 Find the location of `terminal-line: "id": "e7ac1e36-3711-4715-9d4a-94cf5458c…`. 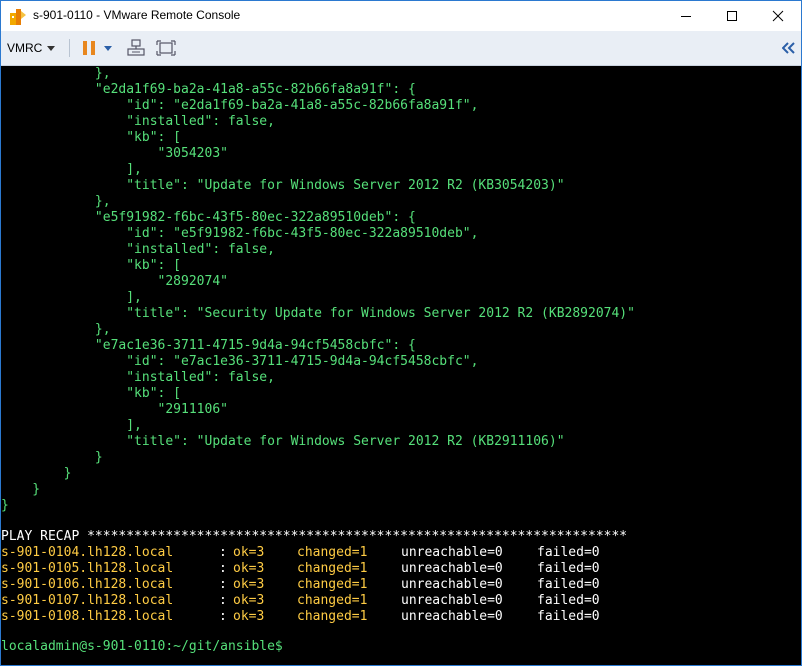

terminal-line: "id": "e7ac1e36-3711-4715-9d4a-94cf5458c… is located at coordinates (240, 361).